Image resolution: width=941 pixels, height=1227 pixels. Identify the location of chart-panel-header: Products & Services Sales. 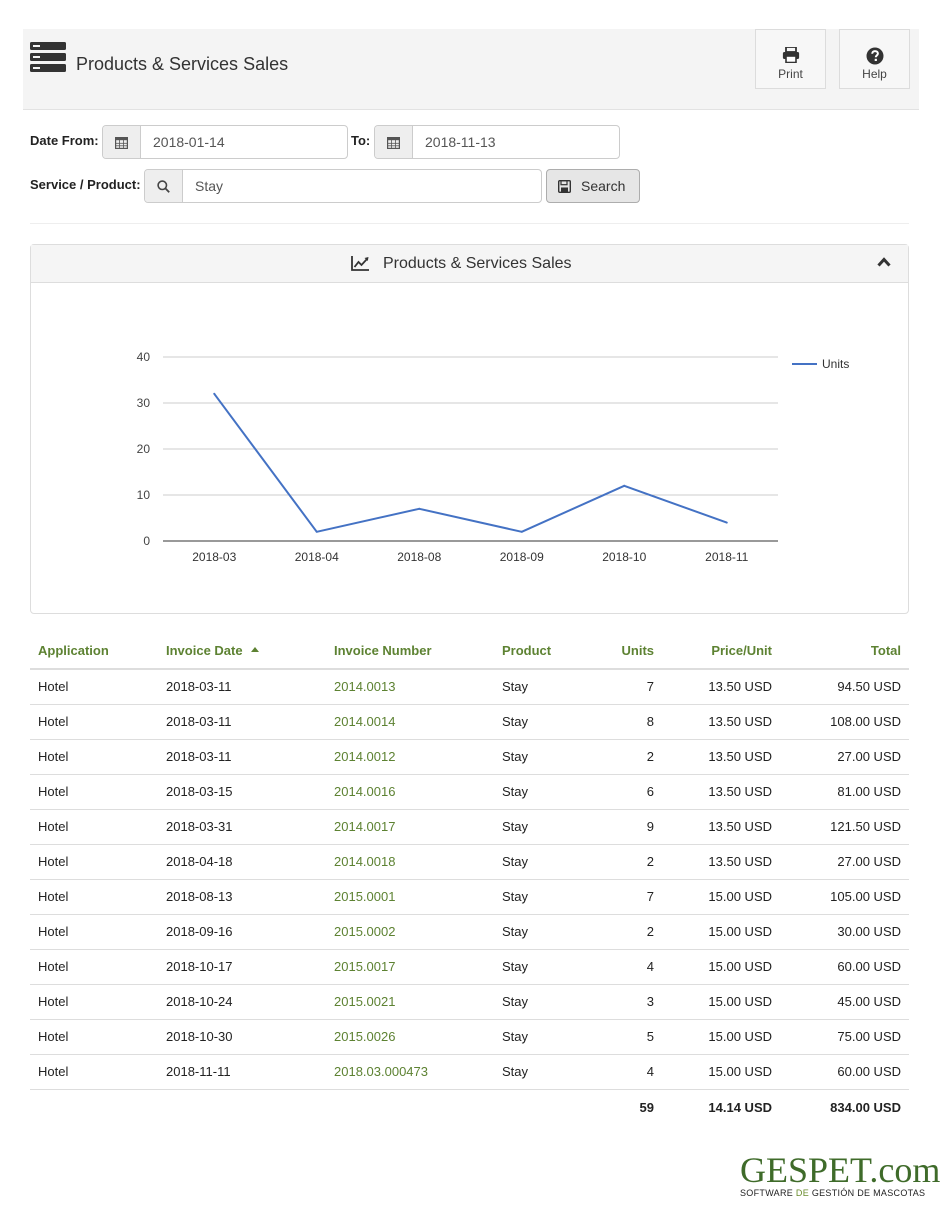
(469, 264).